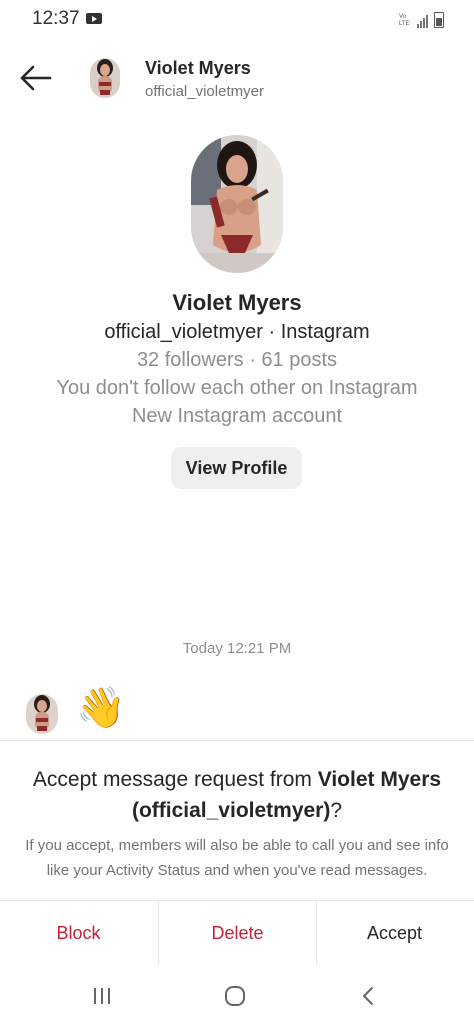 The image size is (474, 1027). Describe the element at coordinates (237, 388) in the screenshot. I see `follow-status: You don't follow each other on Instagram` at that location.